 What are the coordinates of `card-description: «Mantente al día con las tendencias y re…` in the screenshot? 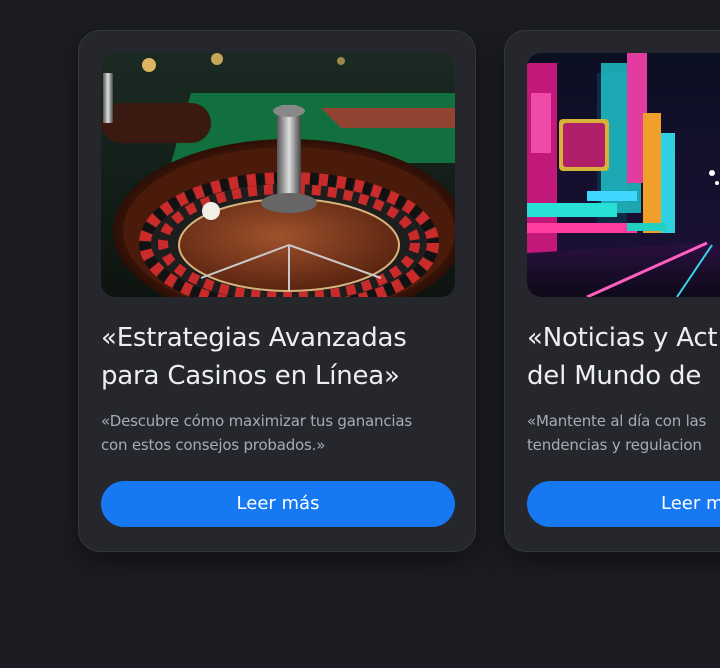 It's located at (617, 433).